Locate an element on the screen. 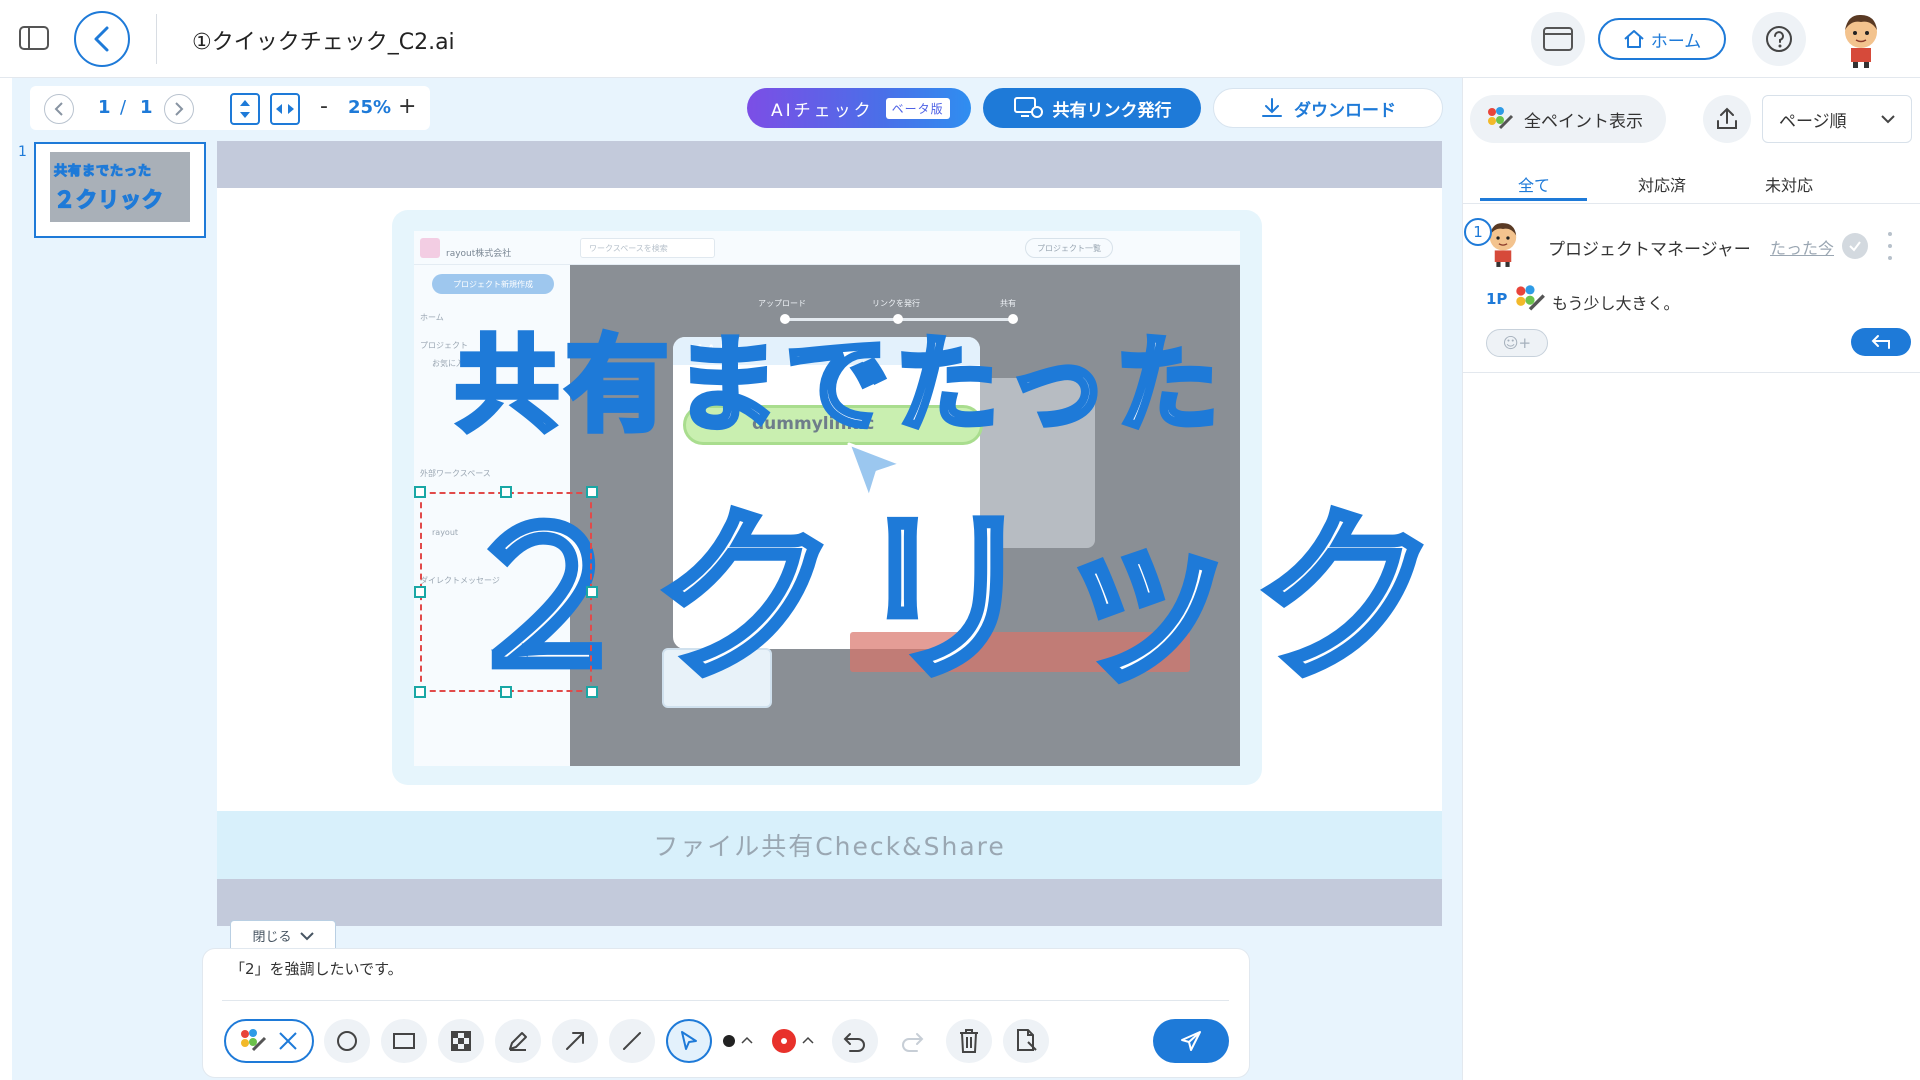 The width and height of the screenshot is (1920, 1080). page-thumbnail: 共有までたった ２クリック is located at coordinates (120, 190).